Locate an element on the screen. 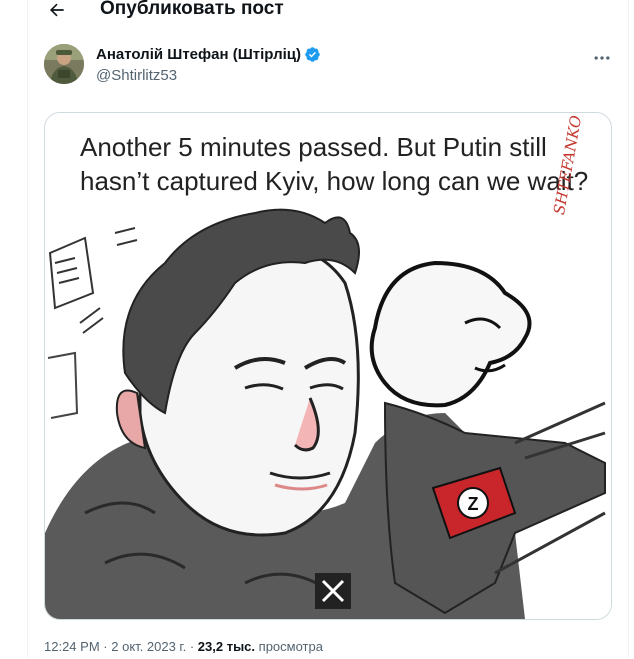  more-horizontal-icon is located at coordinates (602, 58).